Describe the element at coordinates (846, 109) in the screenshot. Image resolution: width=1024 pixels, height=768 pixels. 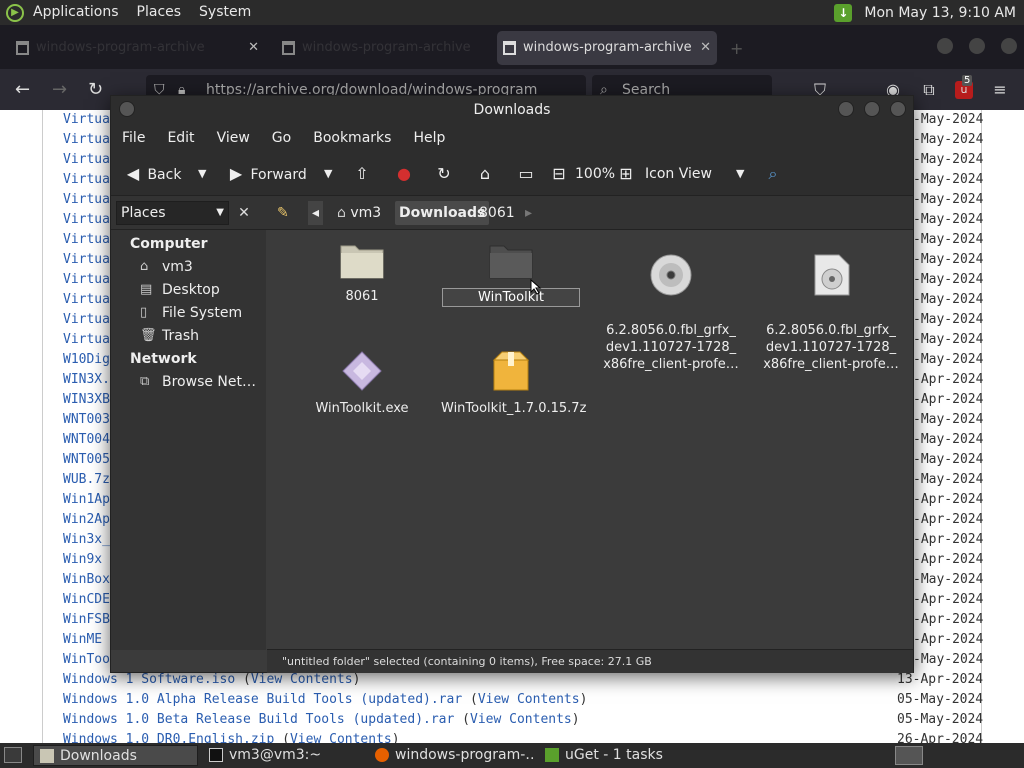
I see `minimize-icon` at that location.